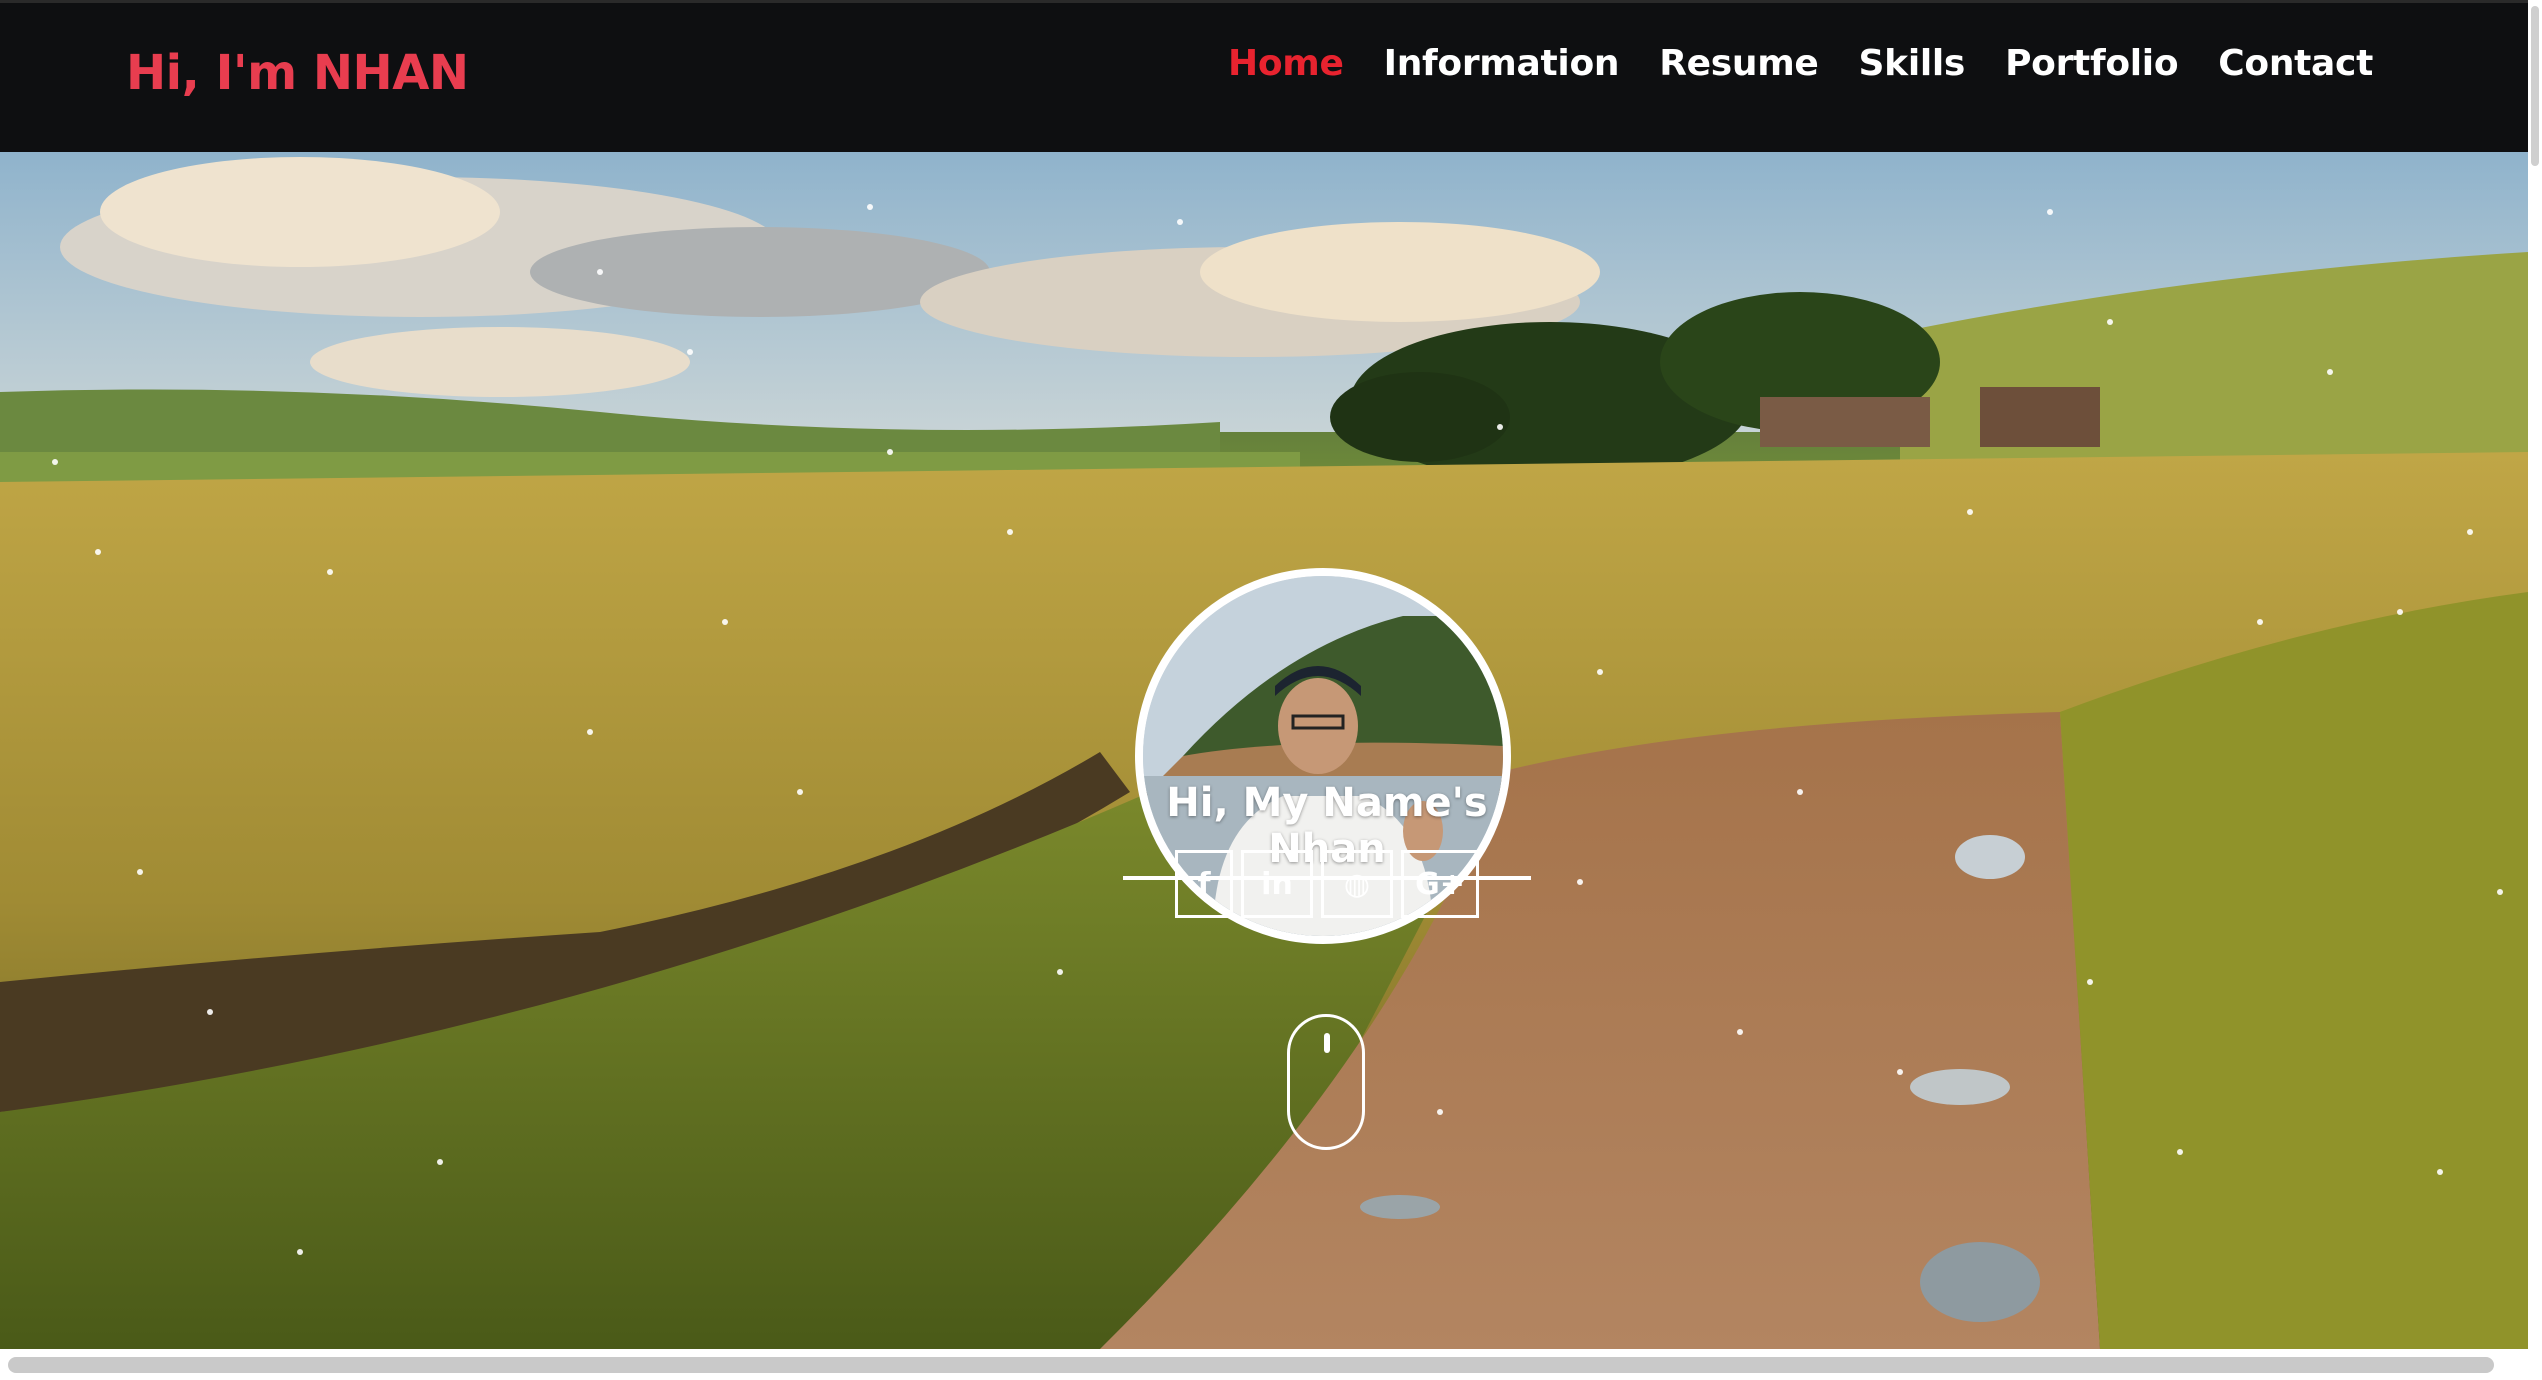 This screenshot has height=1380, width=2542. What do you see at coordinates (2091, 63) in the screenshot?
I see `nav-item-portfolio: Portfolio` at bounding box center [2091, 63].